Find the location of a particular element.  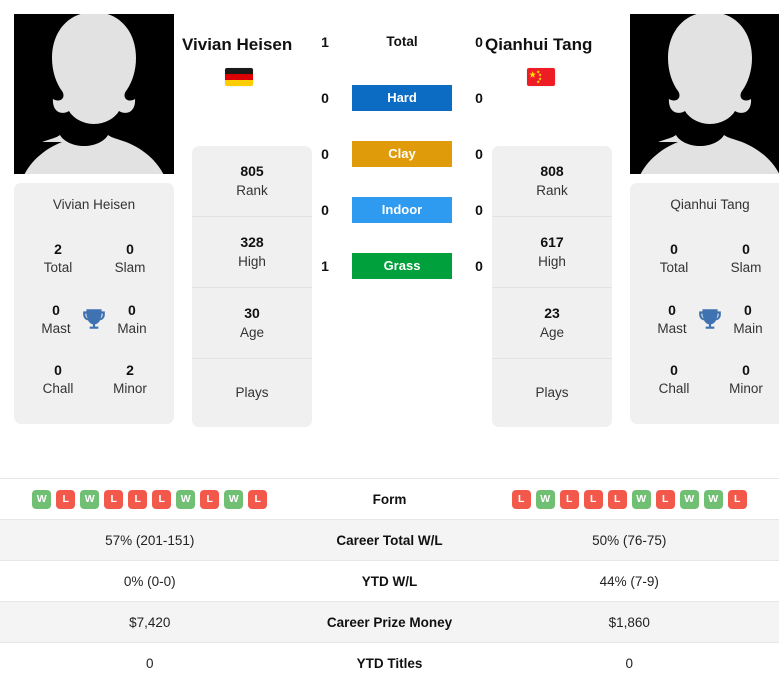

left-form-badge-4: L is located at coordinates (138, 499).